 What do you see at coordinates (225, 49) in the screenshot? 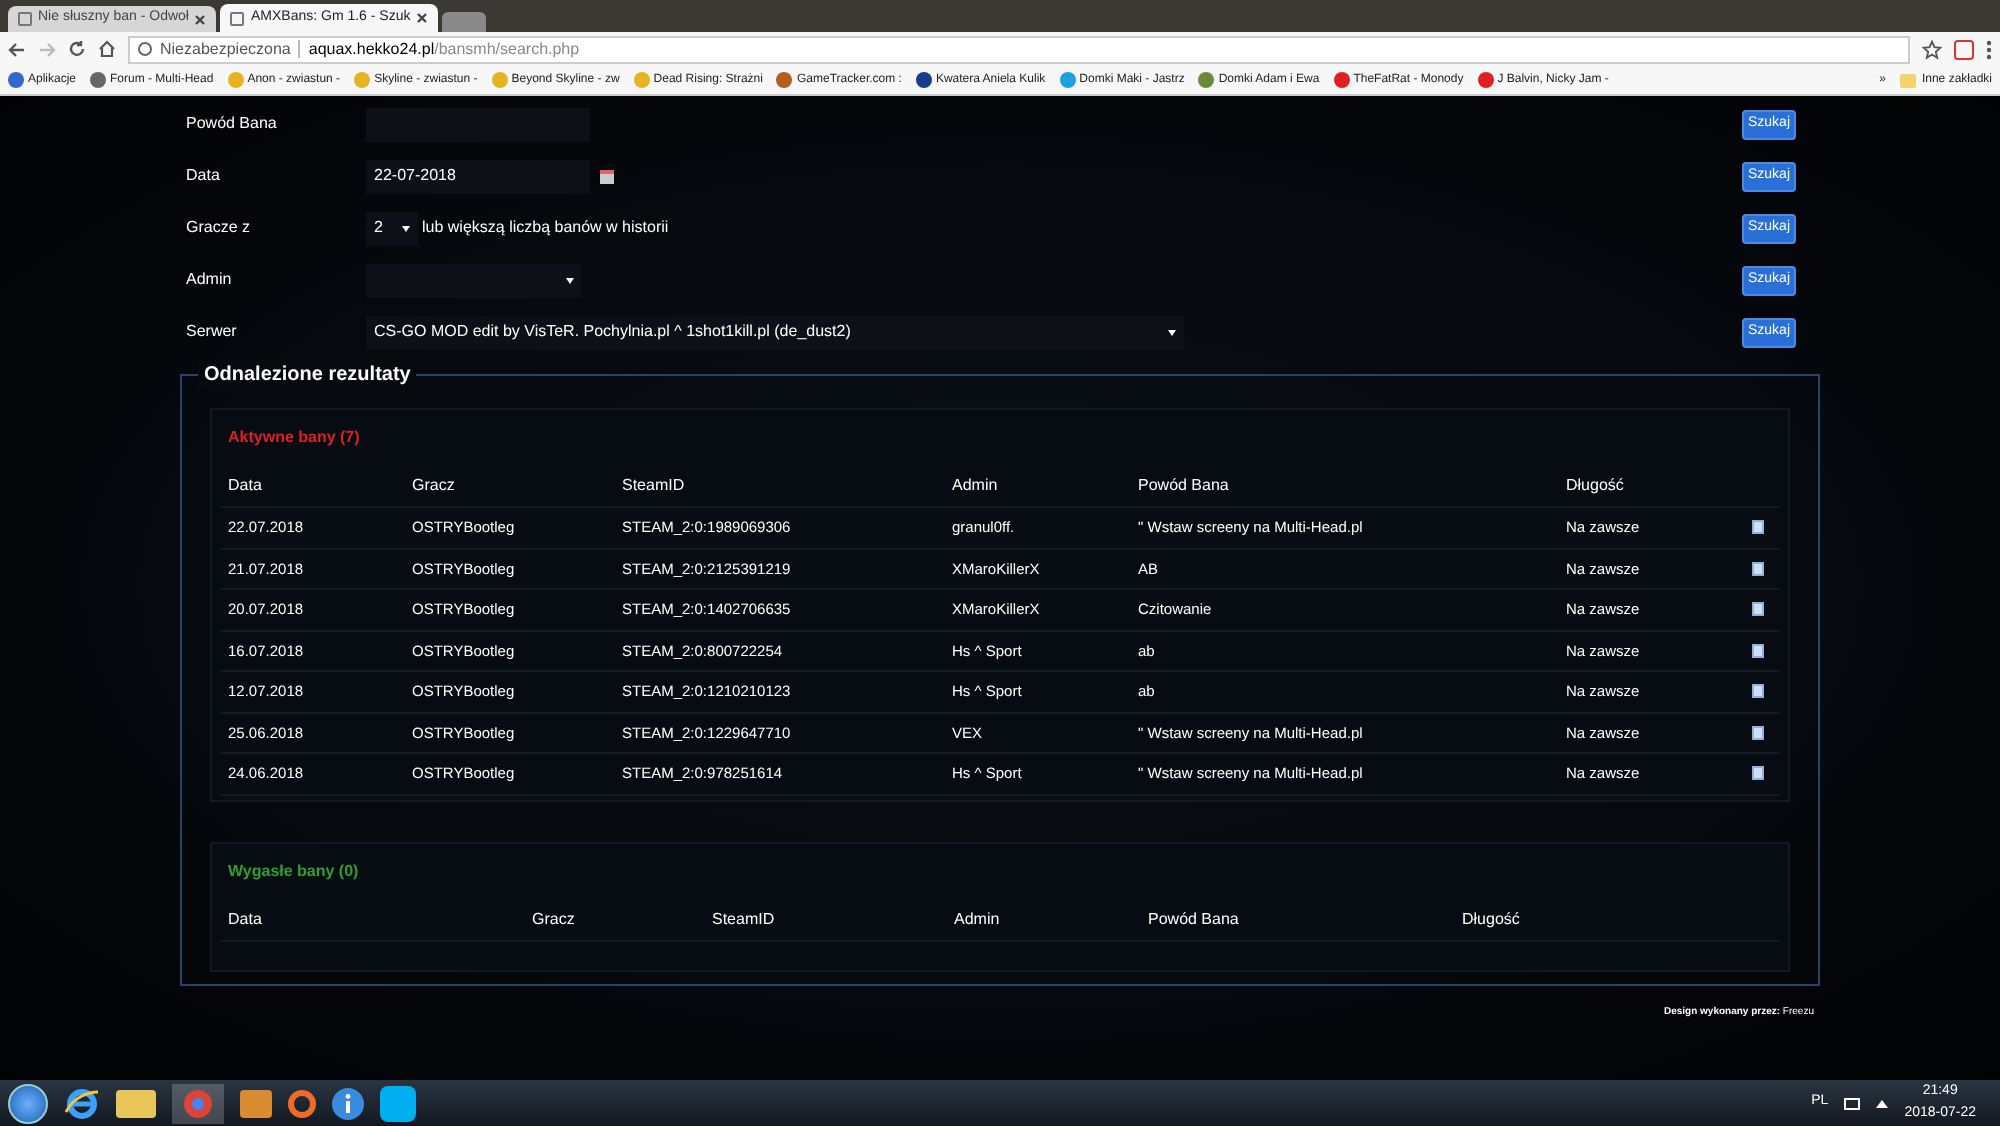
I see `security-label: Niezabezpieczona` at bounding box center [225, 49].